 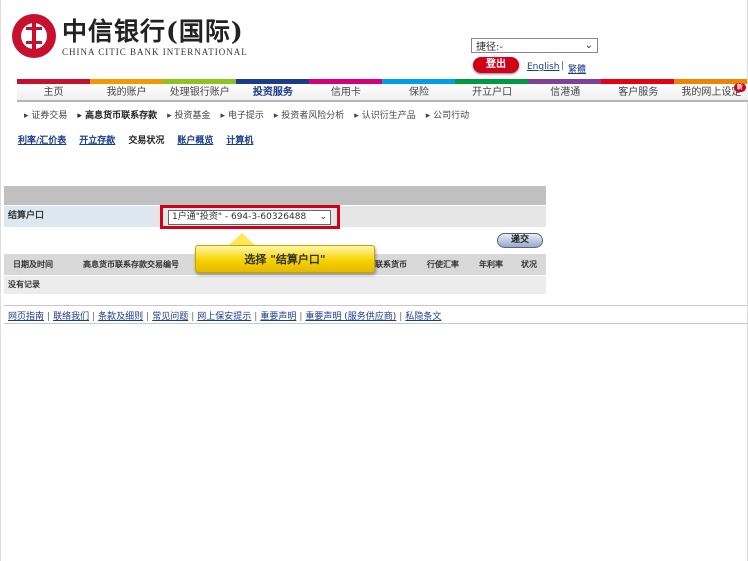 I want to click on no-record-row: 没有记录, so click(x=275, y=285).